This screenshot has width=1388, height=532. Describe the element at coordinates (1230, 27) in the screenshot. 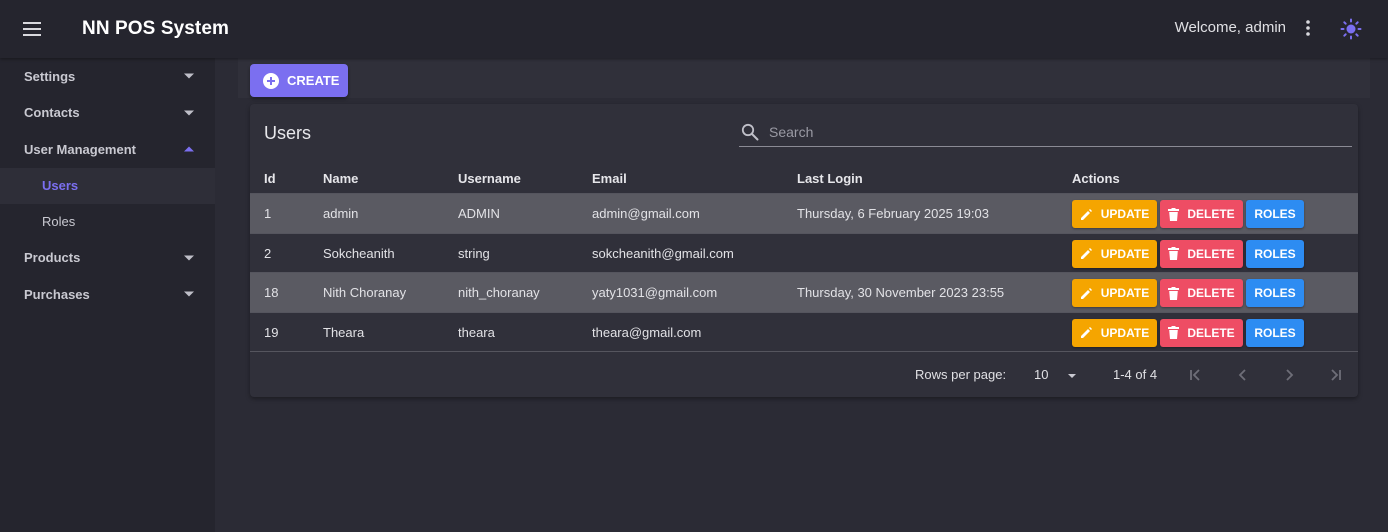

I see `welcome-text: Welcome, admin` at that location.